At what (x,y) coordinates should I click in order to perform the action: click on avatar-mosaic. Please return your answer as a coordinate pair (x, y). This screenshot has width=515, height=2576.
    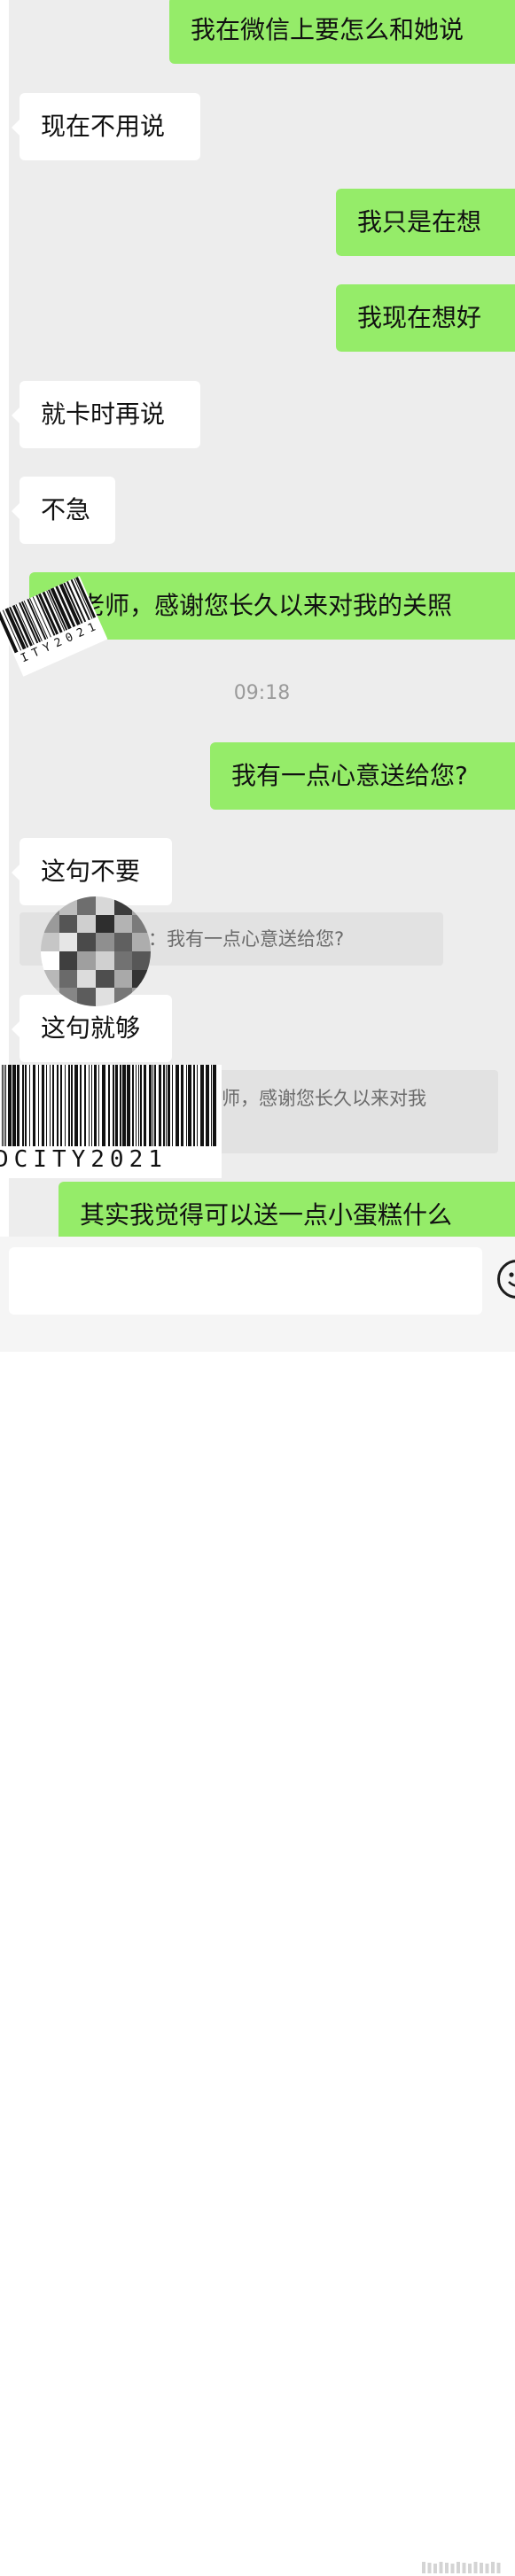
    Looking at the image, I should click on (96, 951).